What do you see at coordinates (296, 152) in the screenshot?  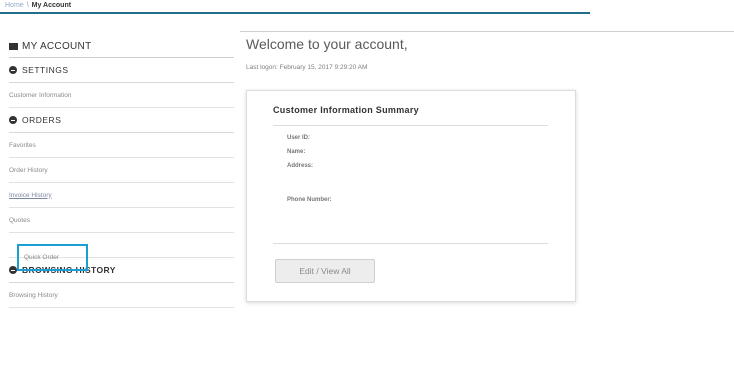 I see `field-name: Name:` at bounding box center [296, 152].